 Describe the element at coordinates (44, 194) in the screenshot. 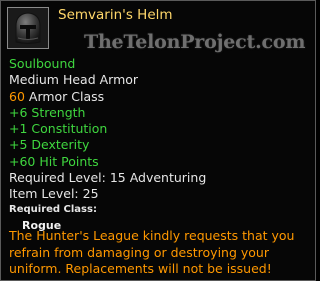

I see `item-level-label: Item Level:` at that location.